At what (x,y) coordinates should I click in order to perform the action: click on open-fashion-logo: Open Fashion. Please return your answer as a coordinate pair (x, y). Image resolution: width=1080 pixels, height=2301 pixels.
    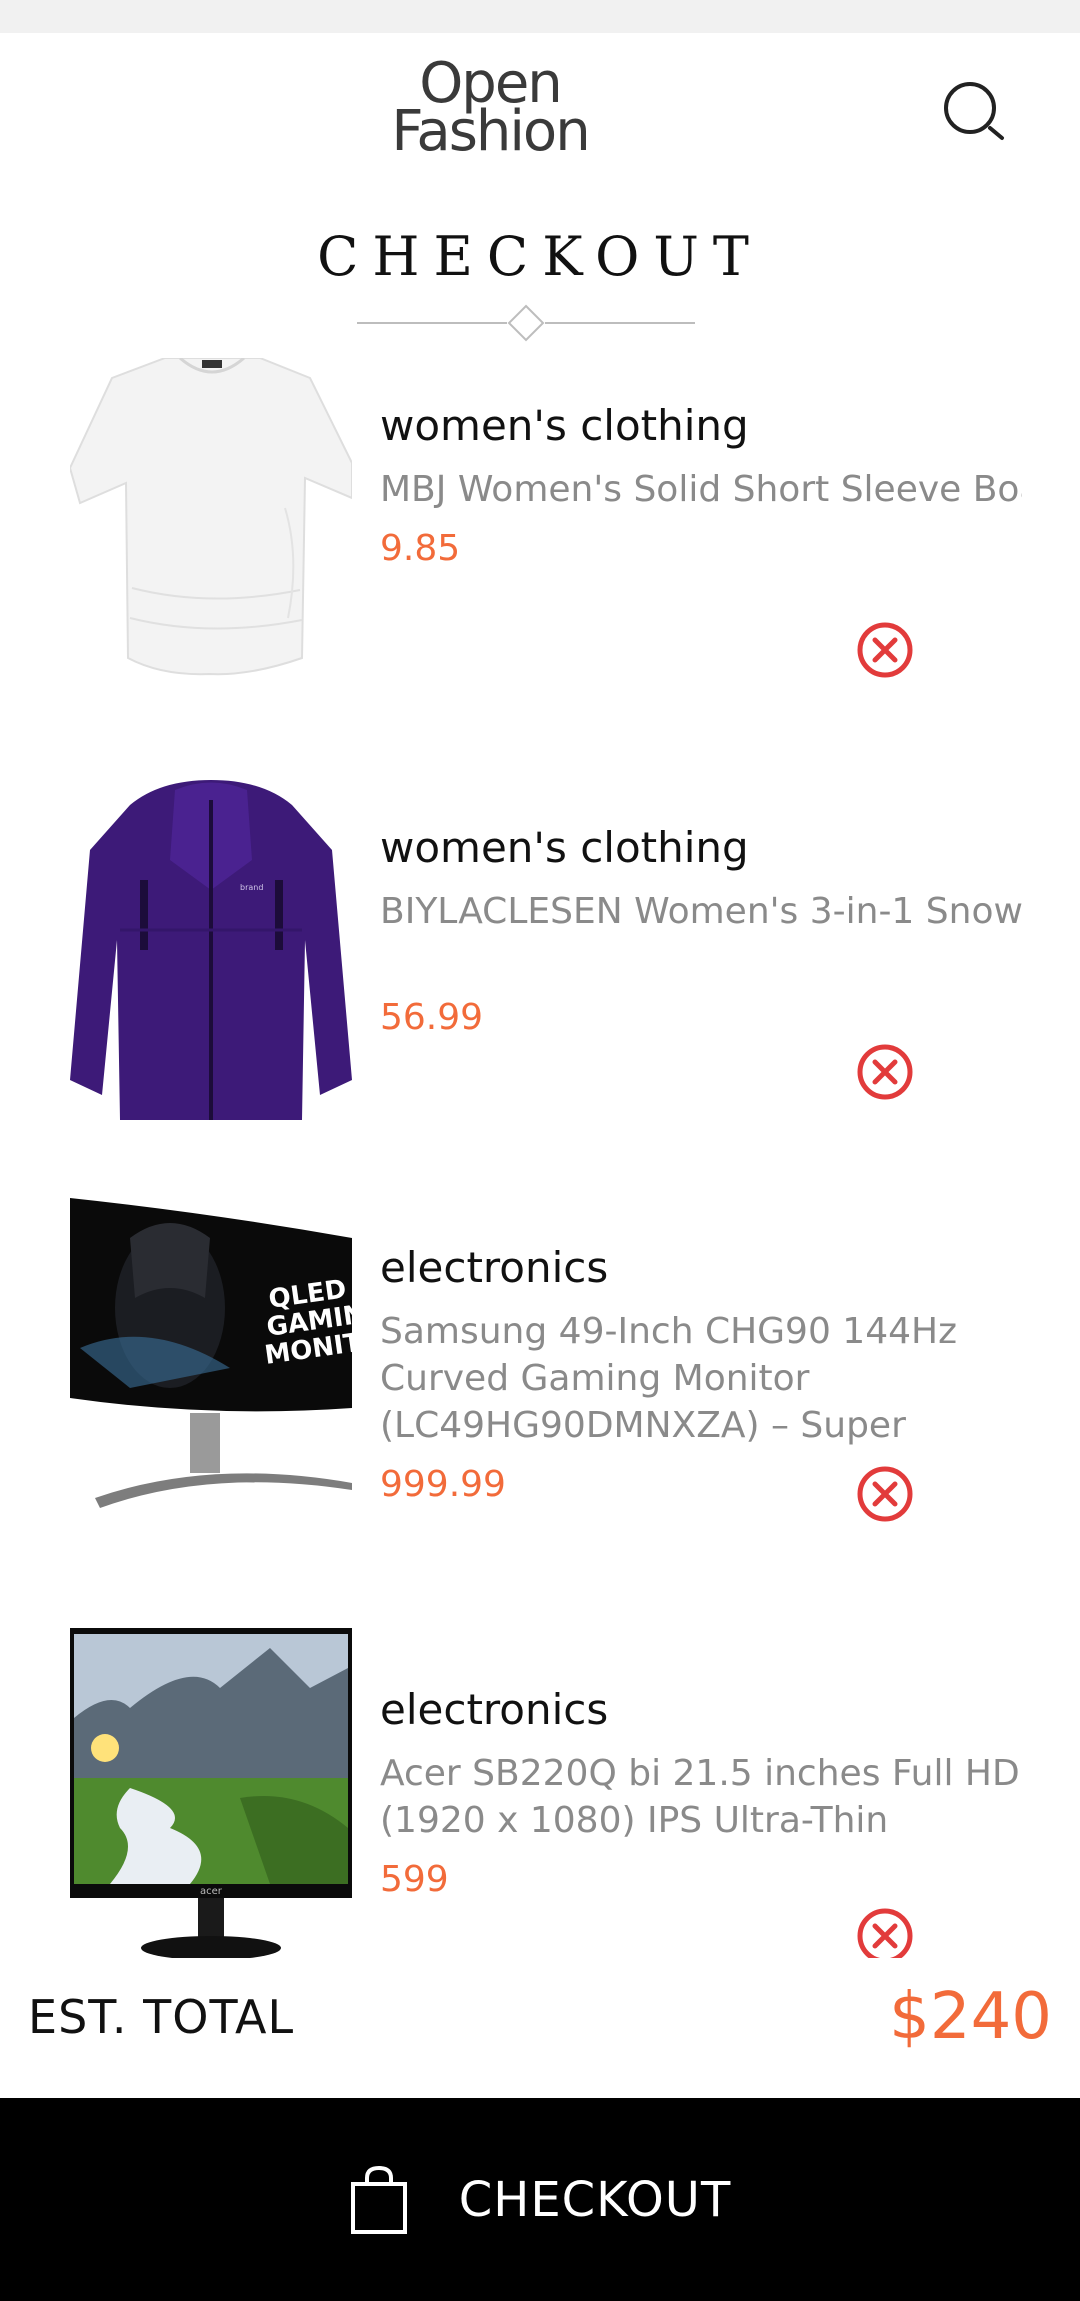
    Looking at the image, I should click on (490, 110).